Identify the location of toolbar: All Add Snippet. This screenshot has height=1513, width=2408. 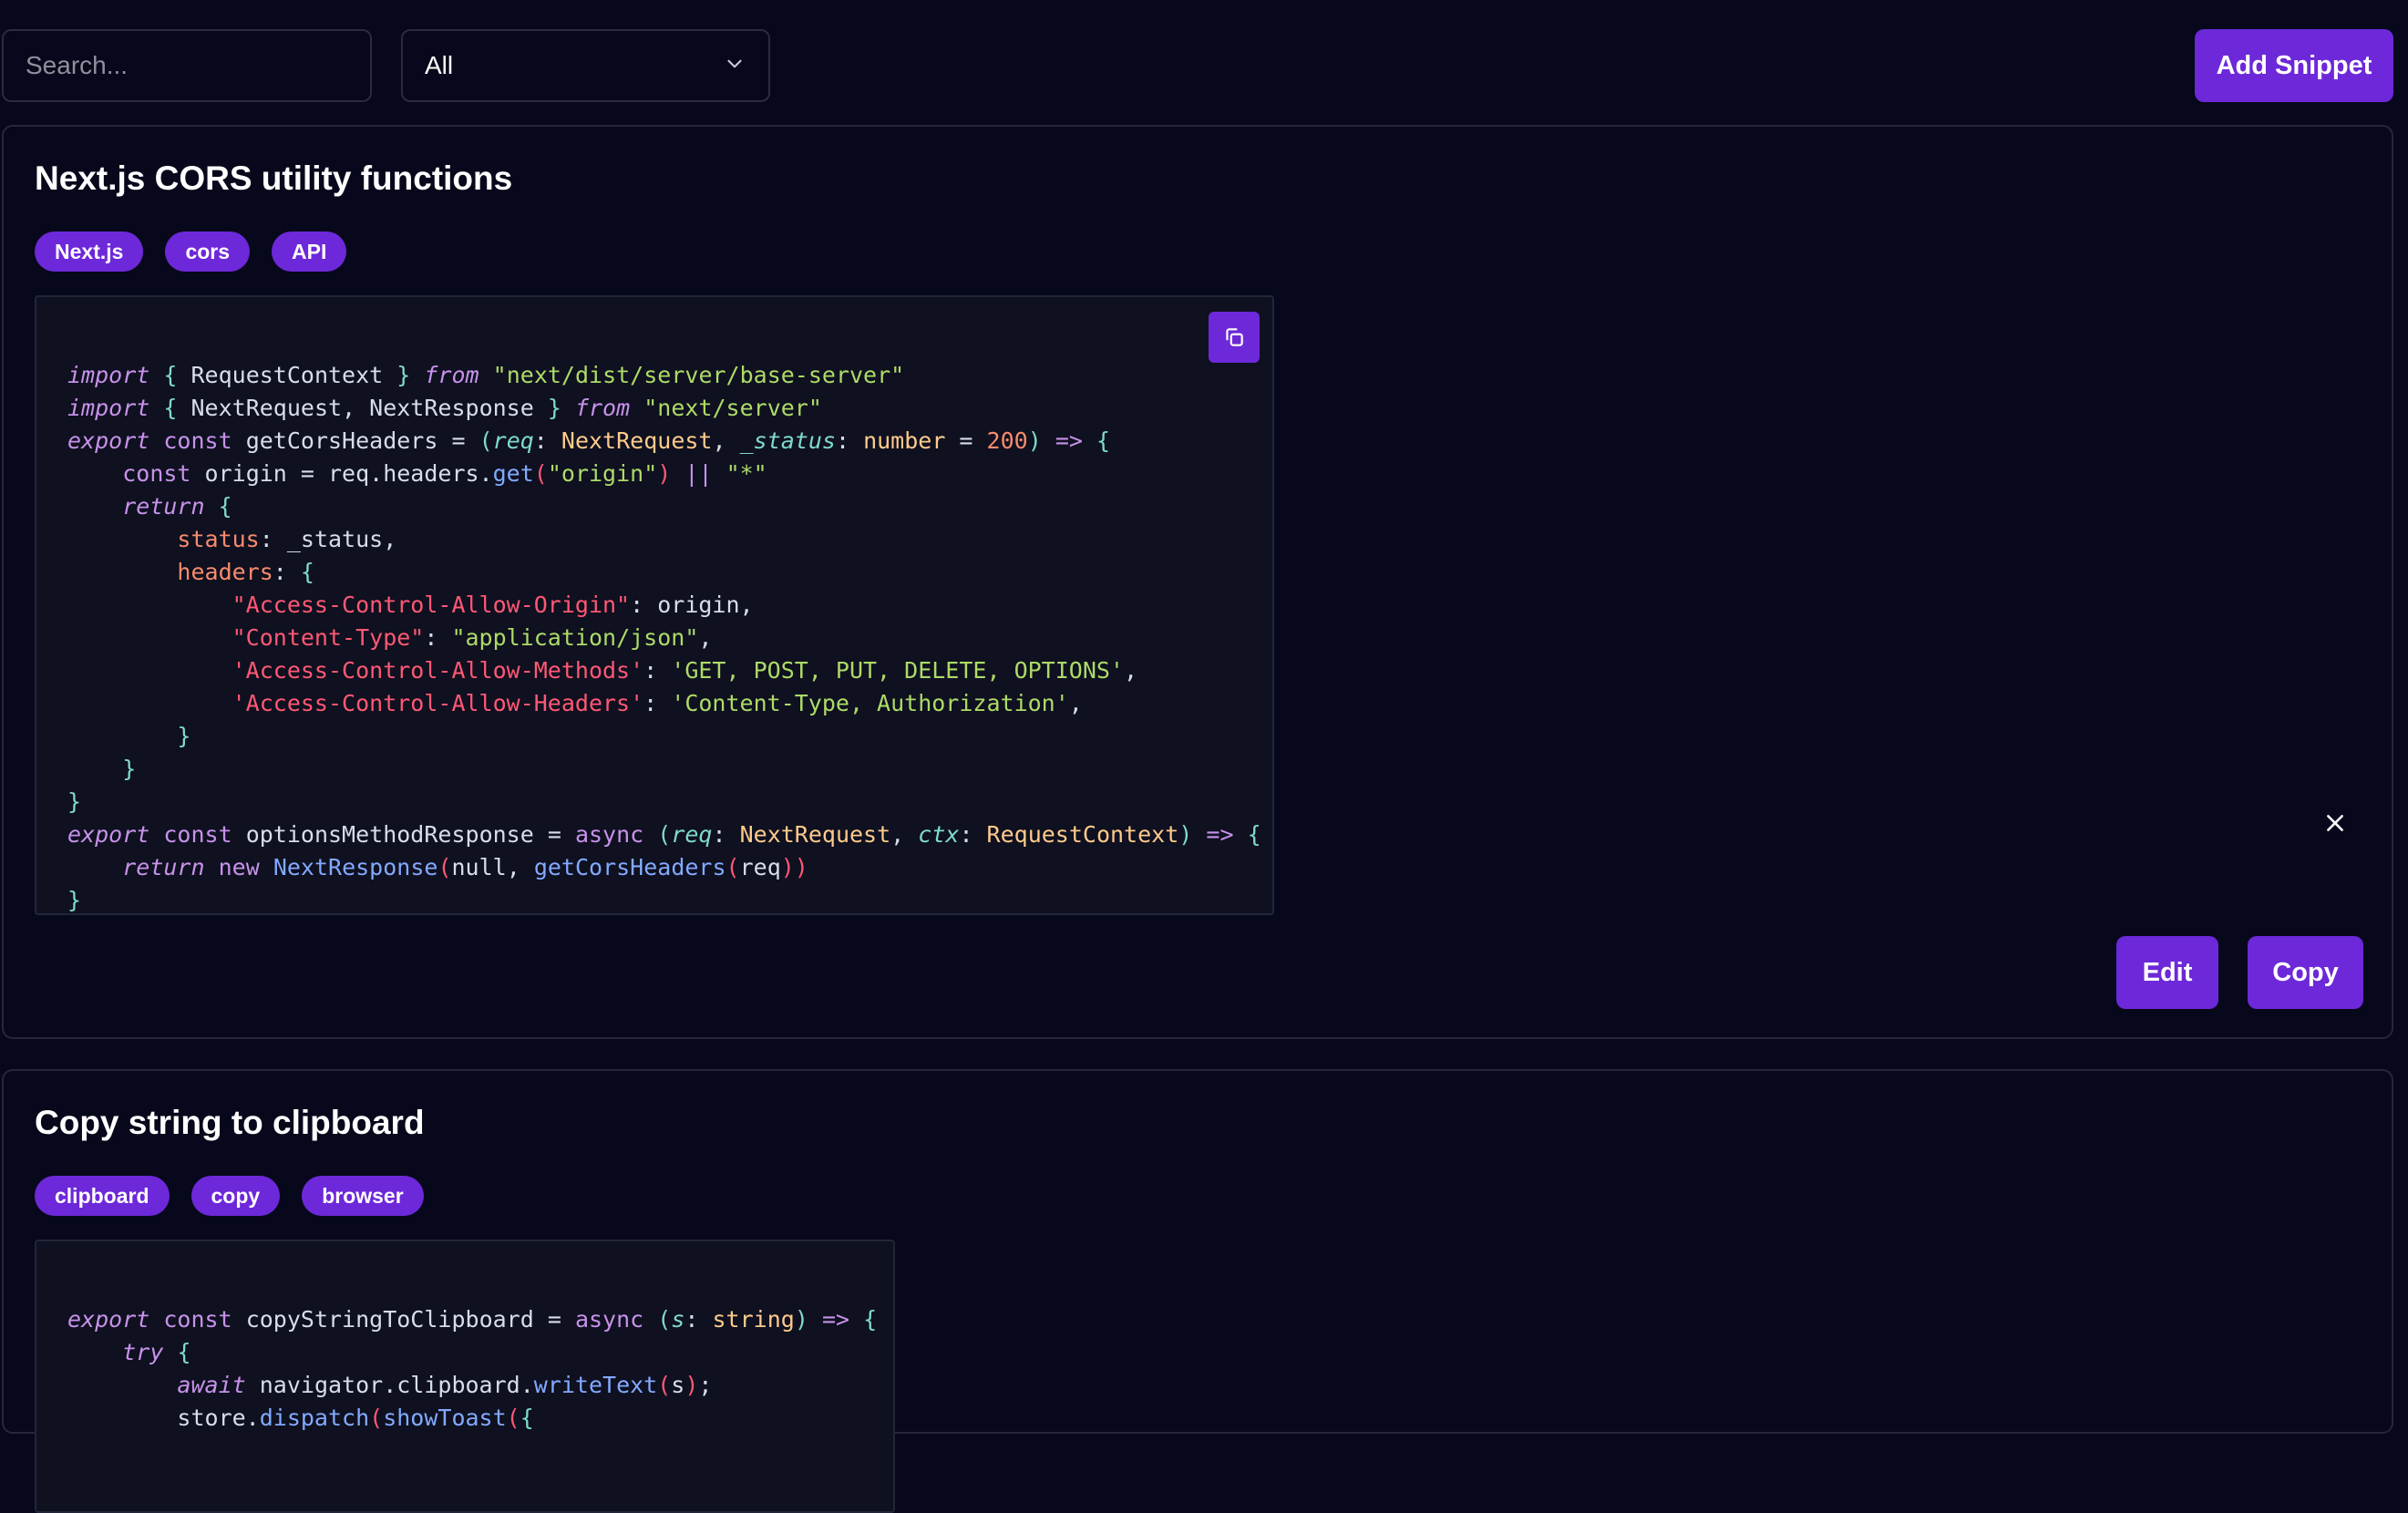
(1204, 59).